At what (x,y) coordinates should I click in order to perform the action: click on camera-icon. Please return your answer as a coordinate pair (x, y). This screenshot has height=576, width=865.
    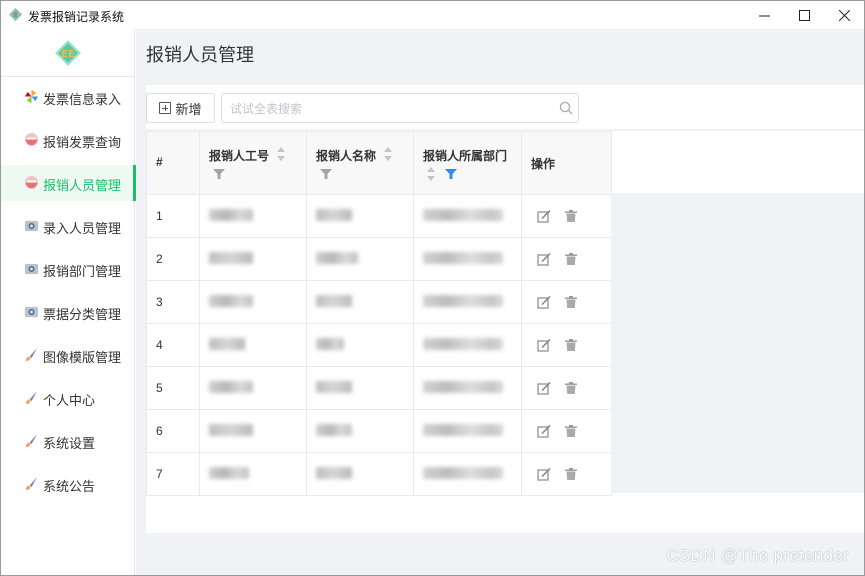
    Looking at the image, I should click on (31, 269).